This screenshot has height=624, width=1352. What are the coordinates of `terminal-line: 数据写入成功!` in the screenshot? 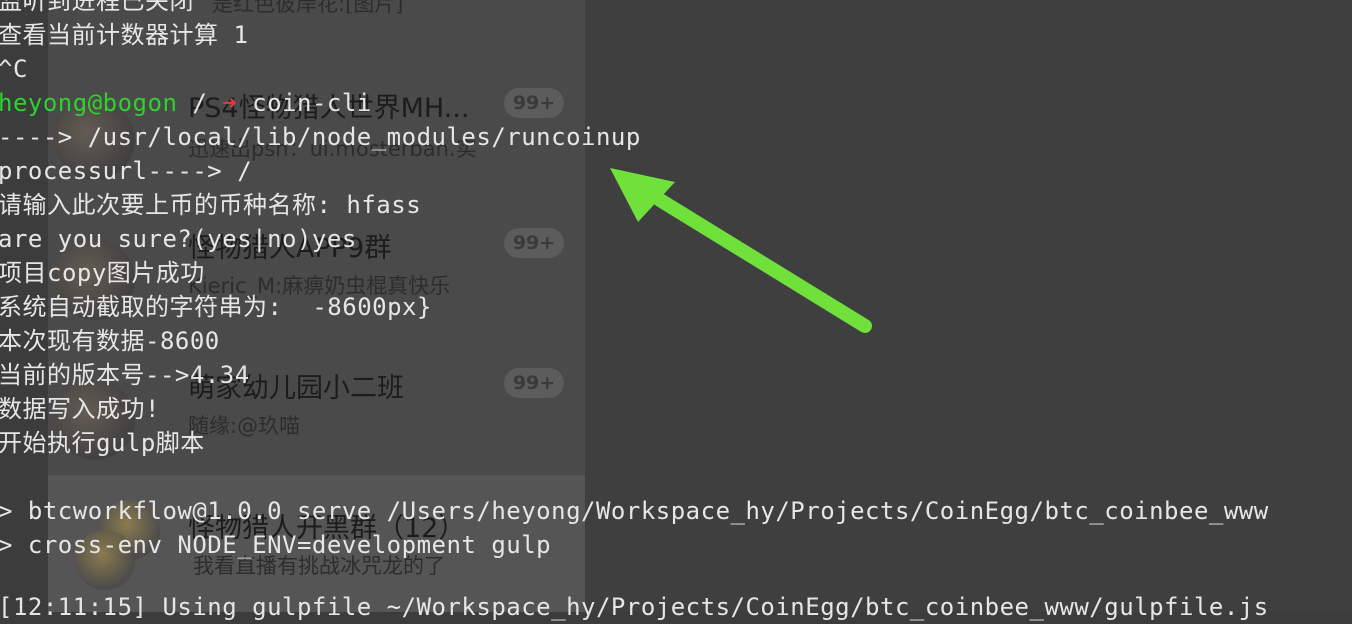 It's located at (80, 409).